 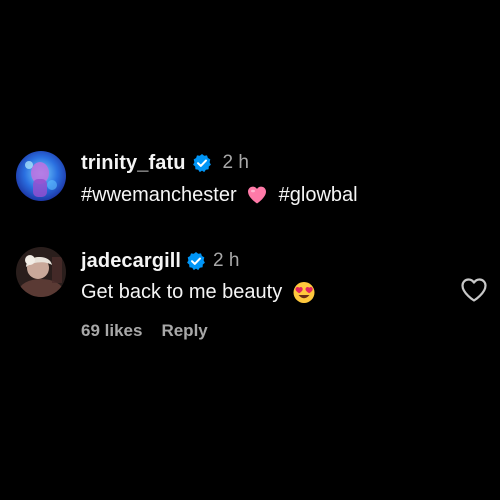 What do you see at coordinates (159, 195) in the screenshot?
I see `hashtag-link: #wwemanchester` at bounding box center [159, 195].